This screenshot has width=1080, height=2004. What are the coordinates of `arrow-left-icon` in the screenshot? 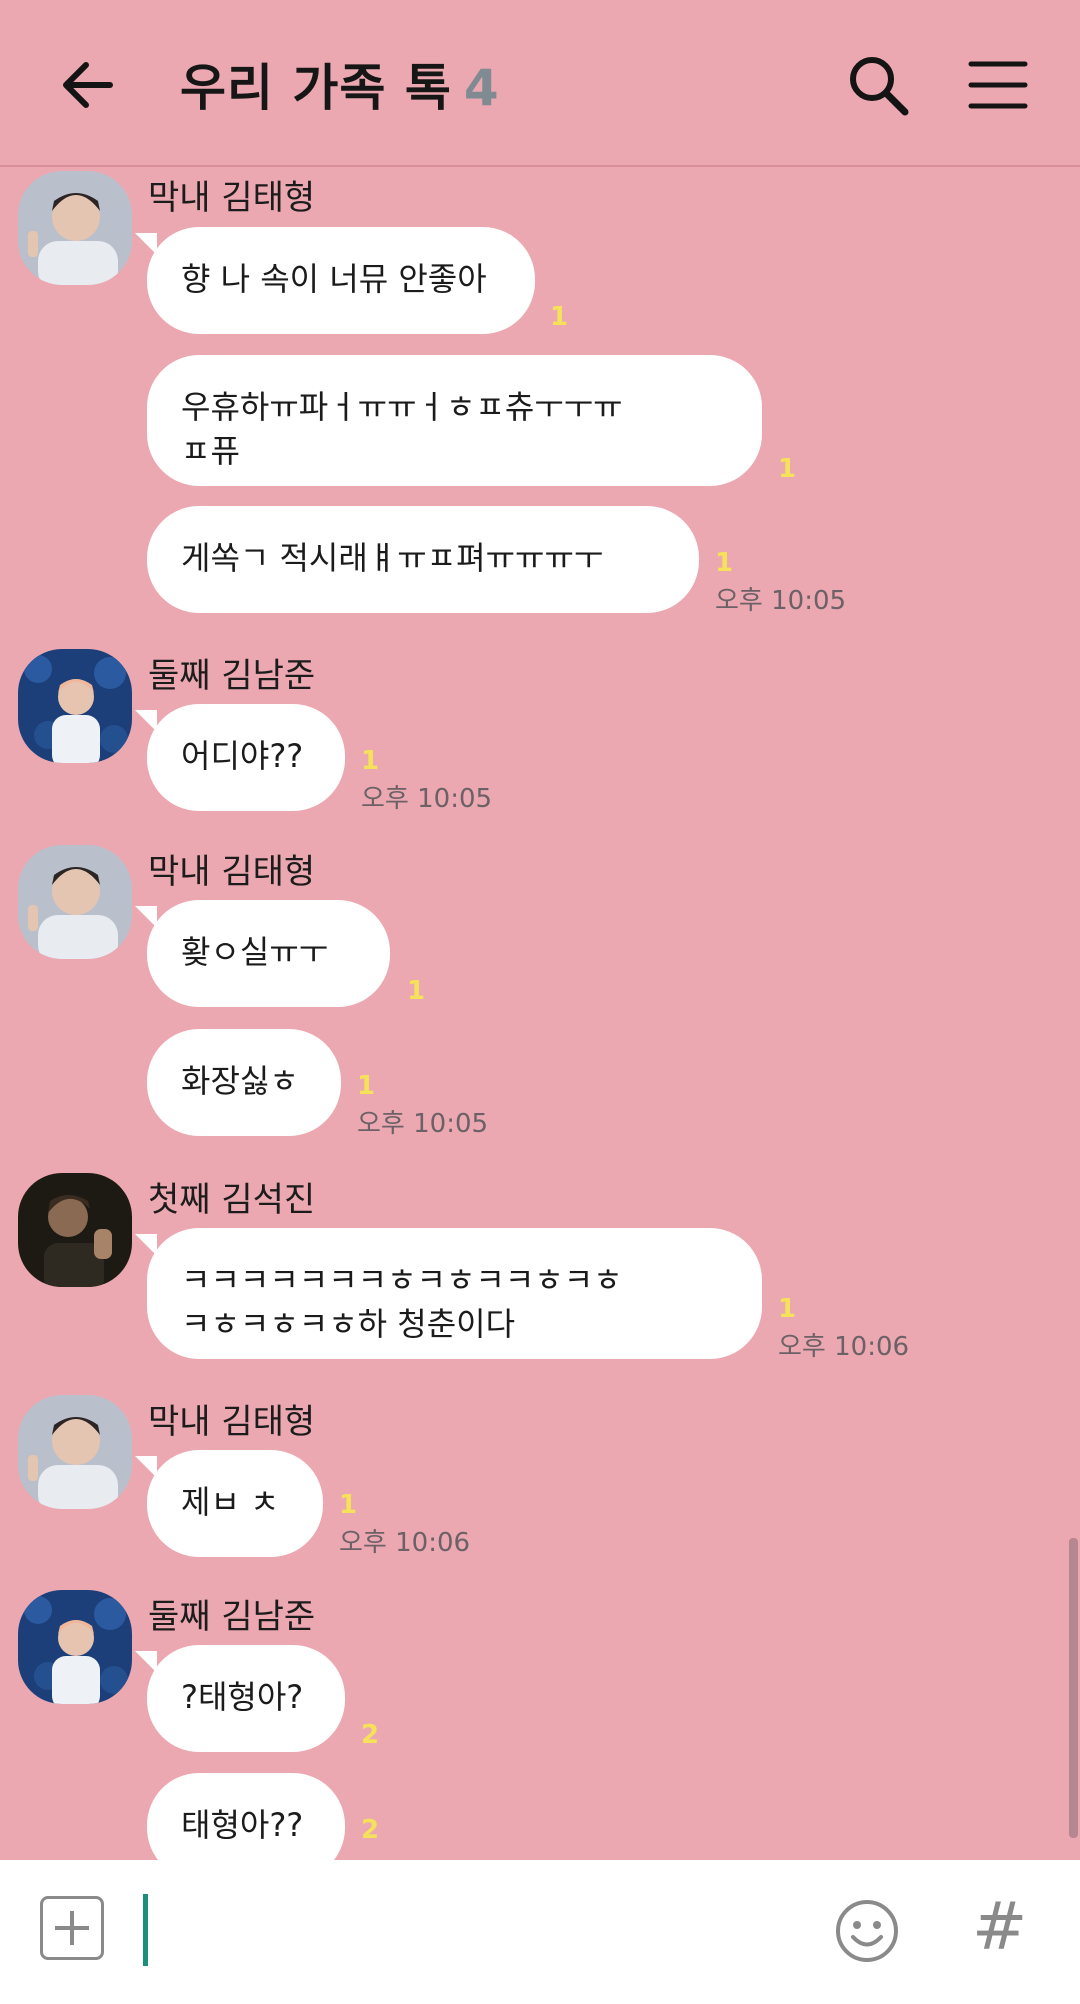 It's located at (88, 85).